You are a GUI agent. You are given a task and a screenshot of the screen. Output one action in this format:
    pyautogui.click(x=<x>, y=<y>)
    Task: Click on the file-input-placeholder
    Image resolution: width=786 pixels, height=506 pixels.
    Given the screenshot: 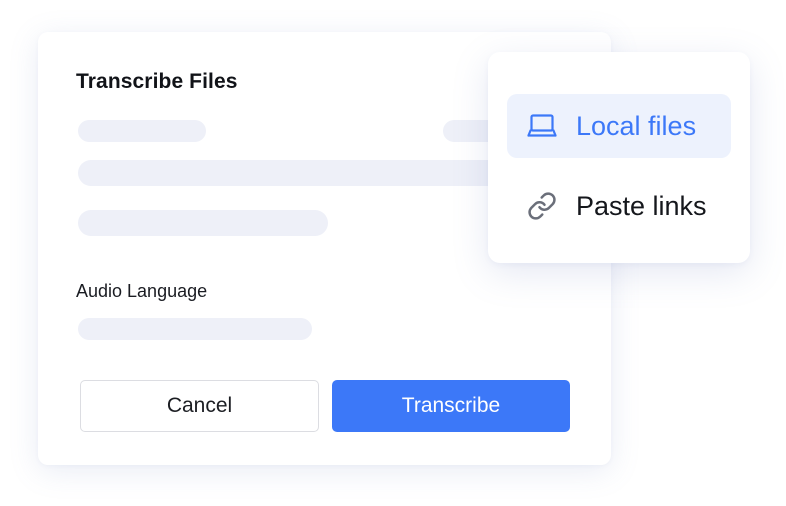 What is the action you would take?
    pyautogui.click(x=298, y=173)
    